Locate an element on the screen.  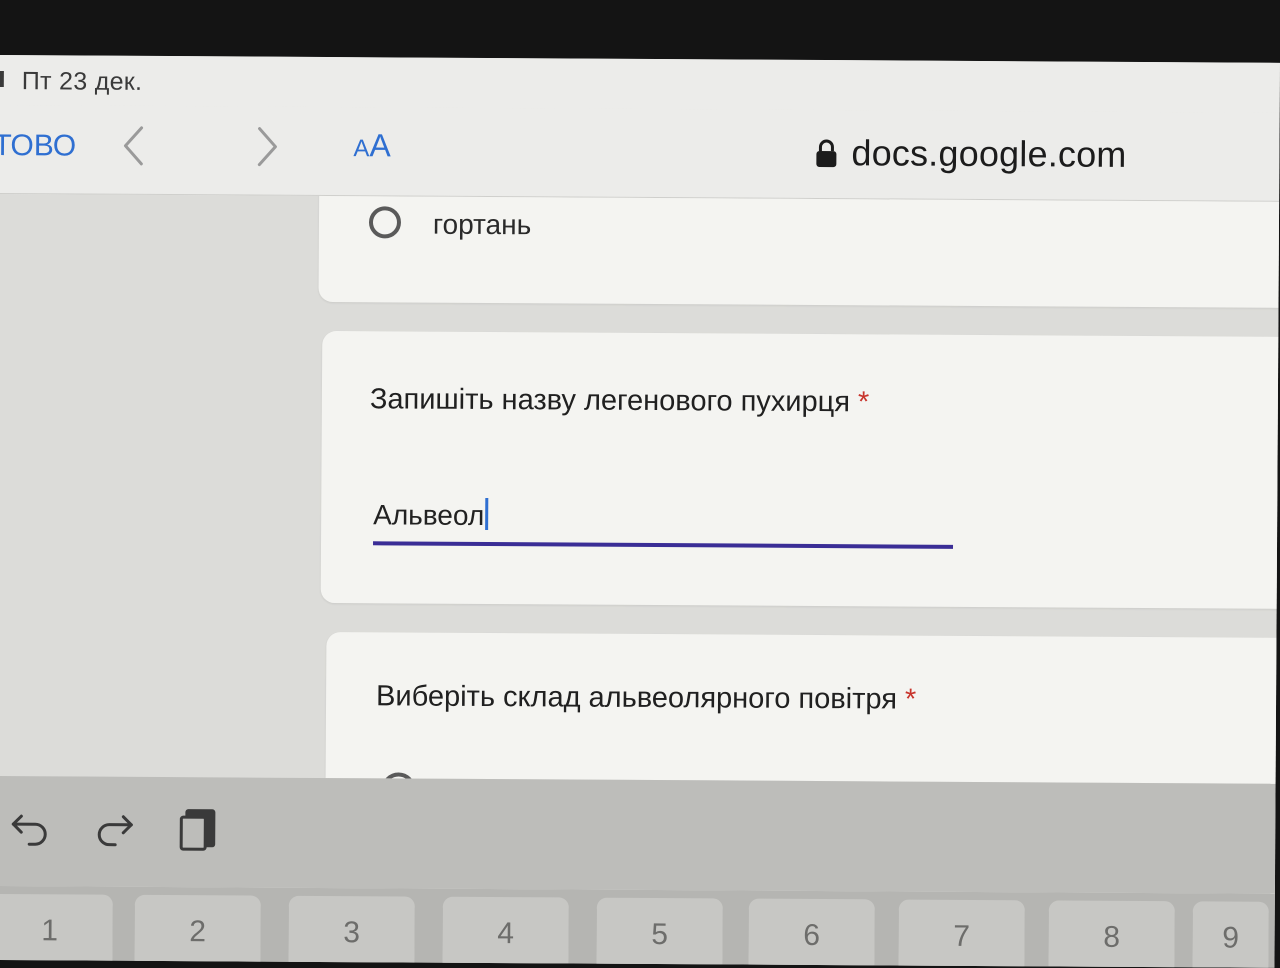
paste-icon is located at coordinates (199, 826).